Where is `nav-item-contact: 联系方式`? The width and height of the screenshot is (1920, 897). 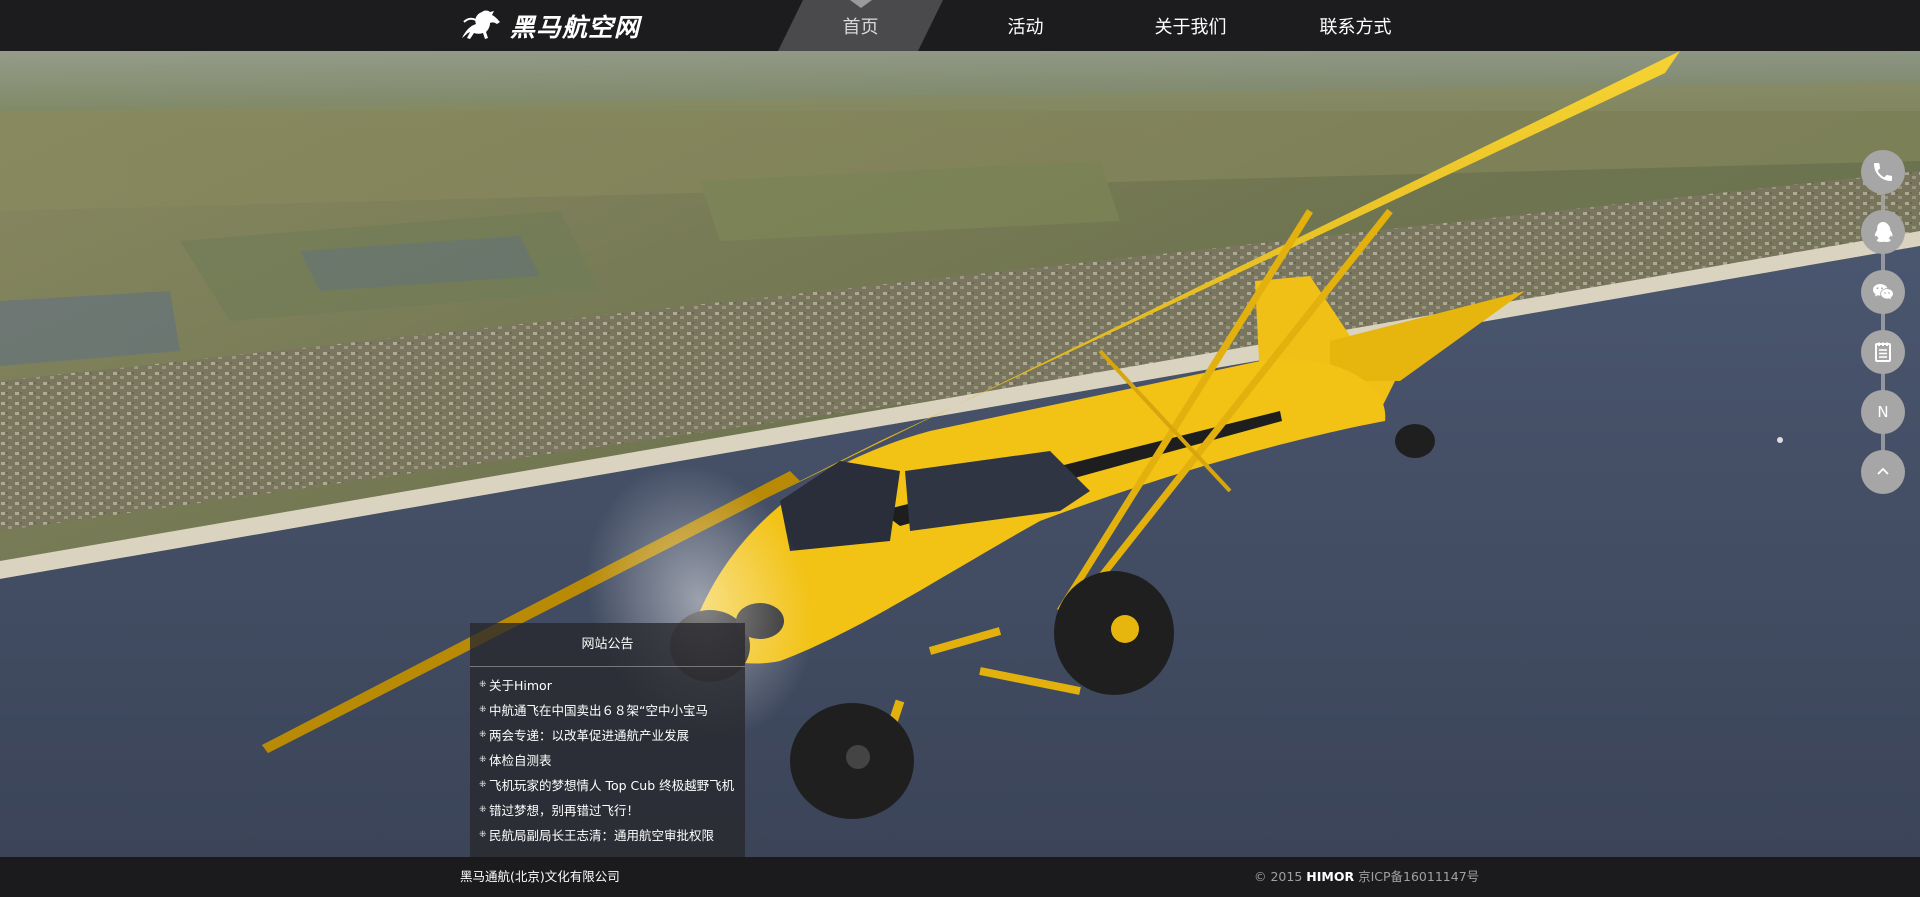 nav-item-contact: 联系方式 is located at coordinates (1355, 25).